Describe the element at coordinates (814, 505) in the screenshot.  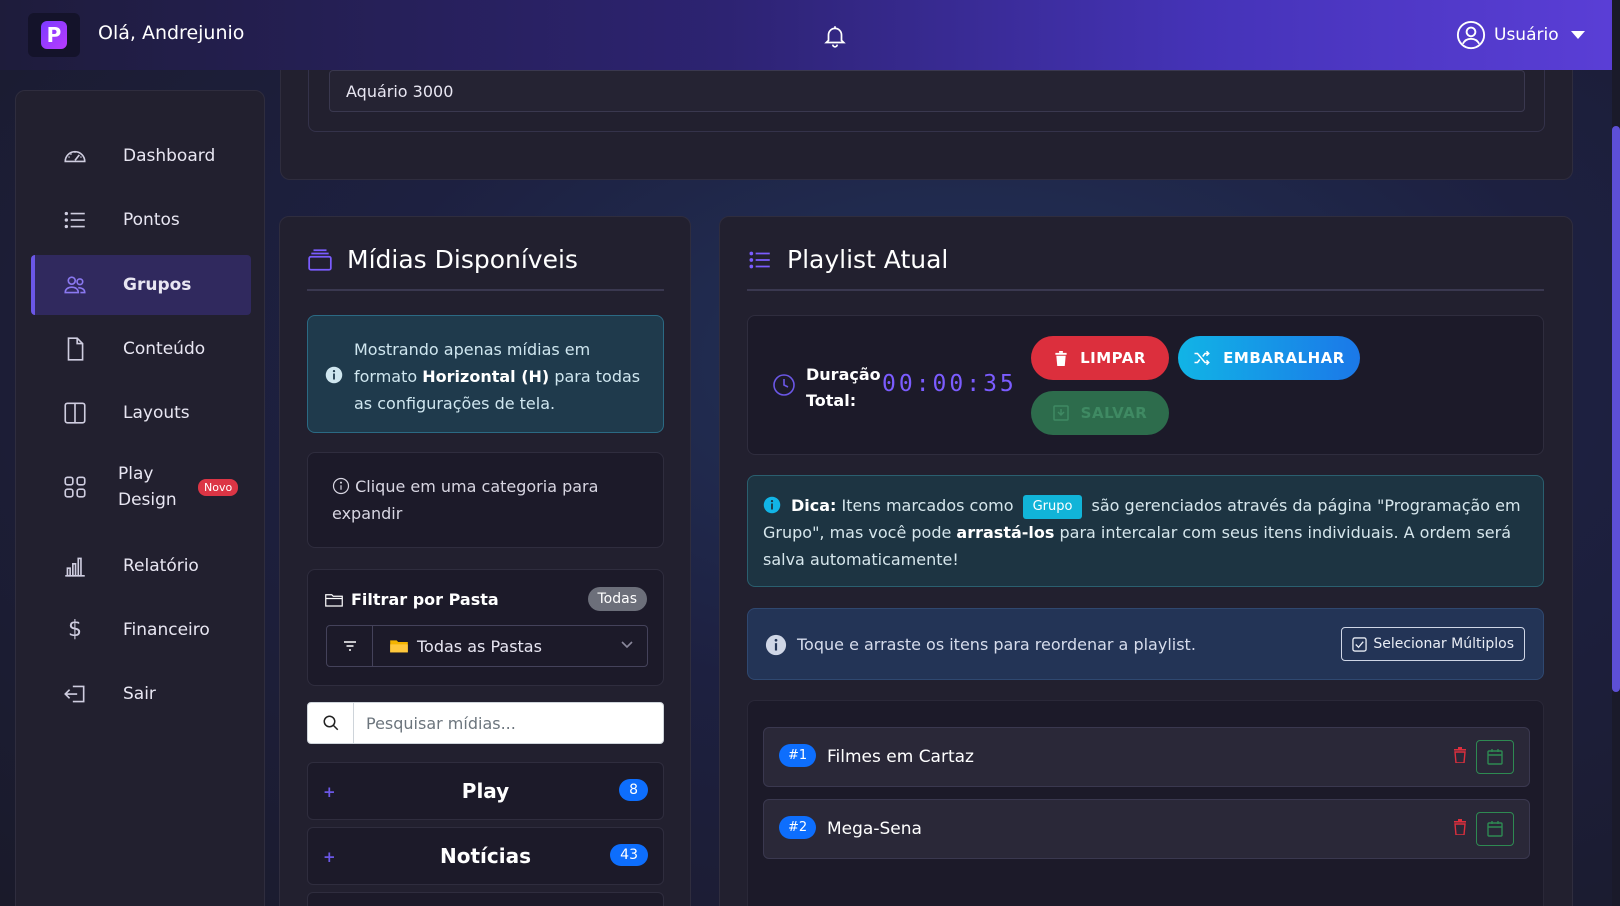
I see `tip-label: Dica:` at that location.